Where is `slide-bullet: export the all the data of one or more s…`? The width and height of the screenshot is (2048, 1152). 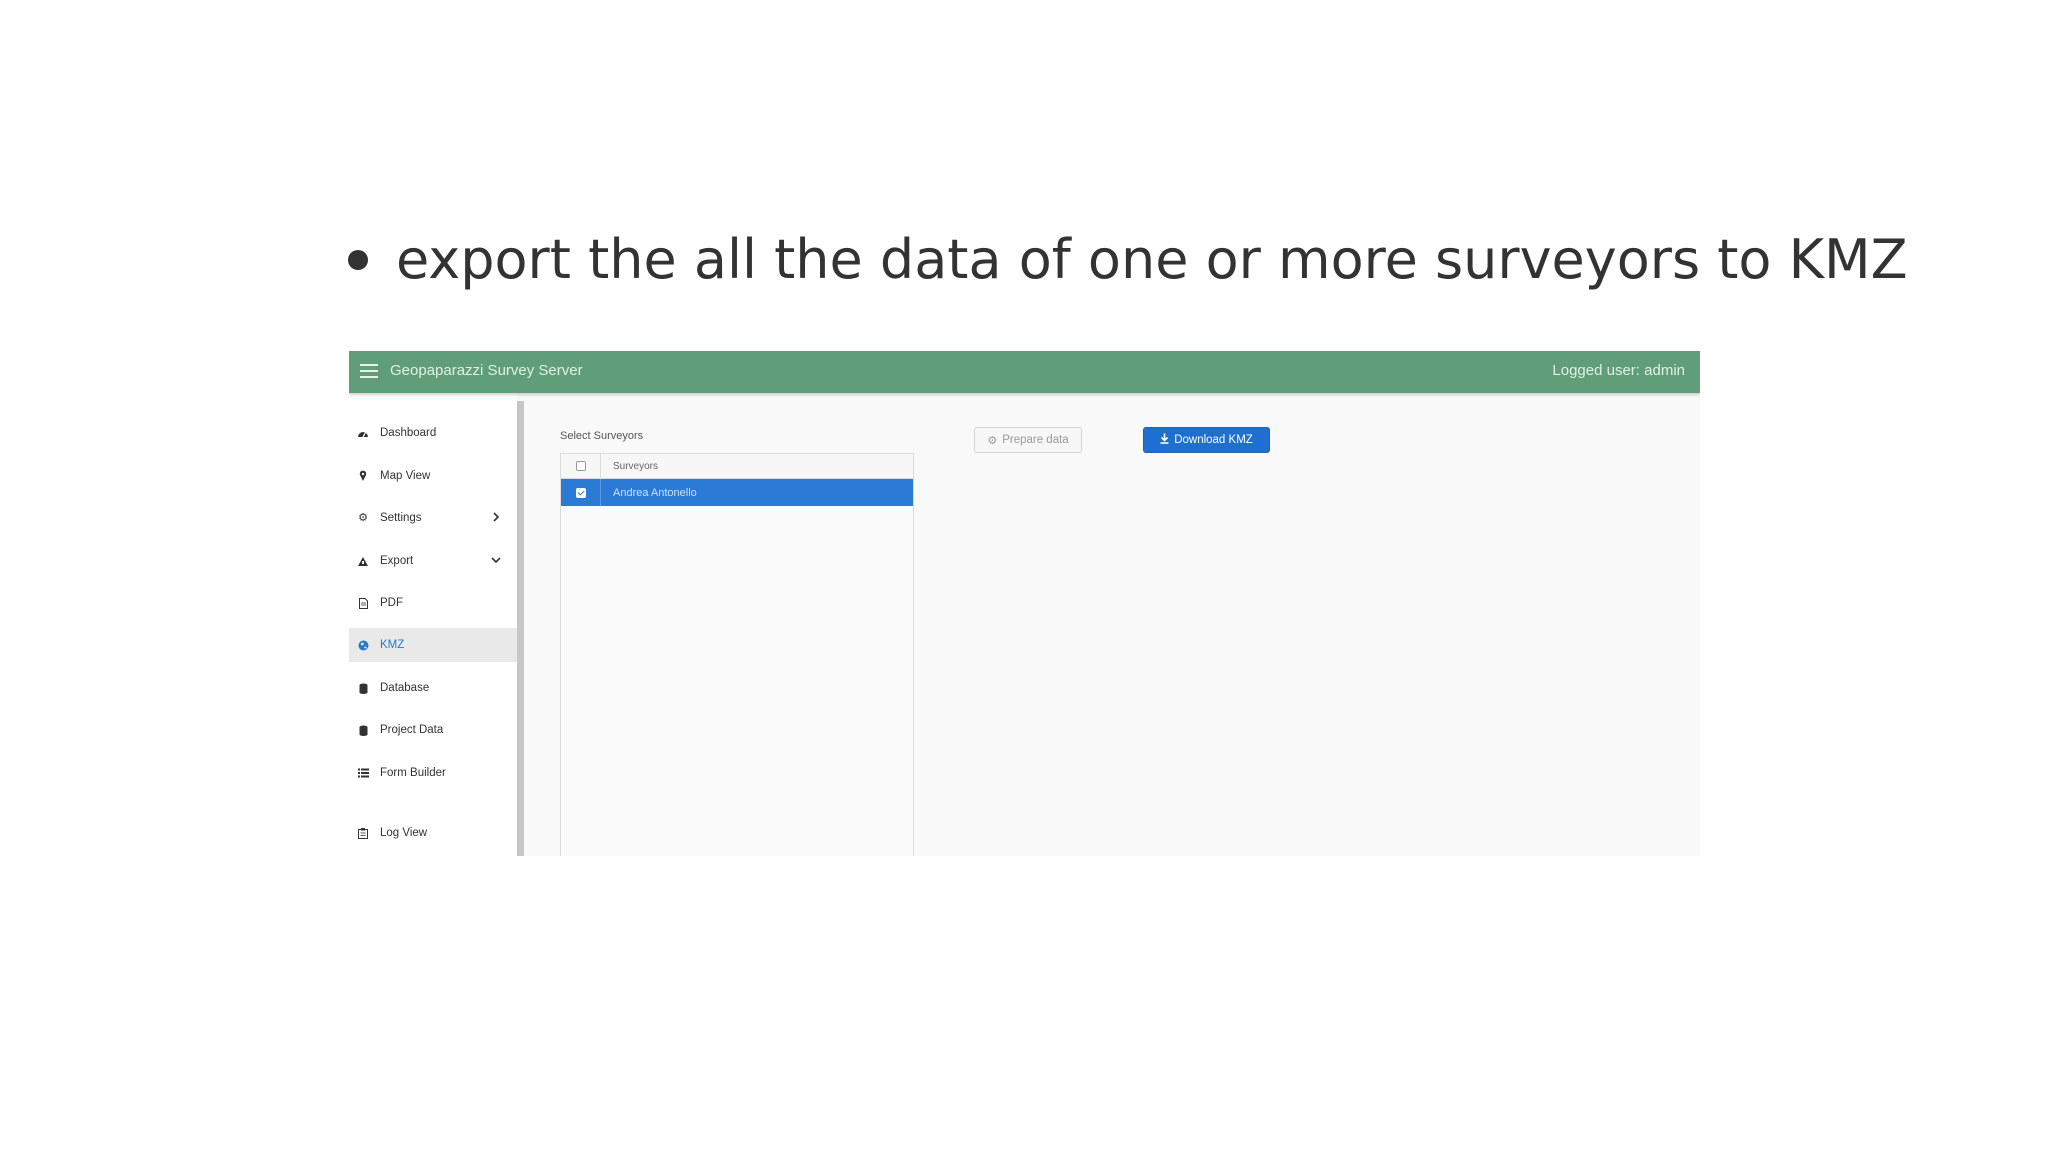 slide-bullet: export the all the data of one or more s… is located at coordinates (1128, 260).